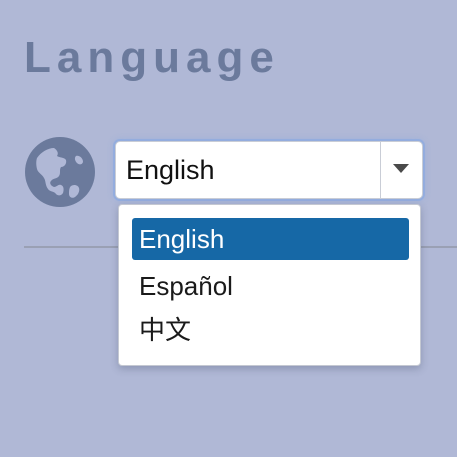 The image size is (457, 457). What do you see at coordinates (152, 57) in the screenshot?
I see `page-title: Language` at bounding box center [152, 57].